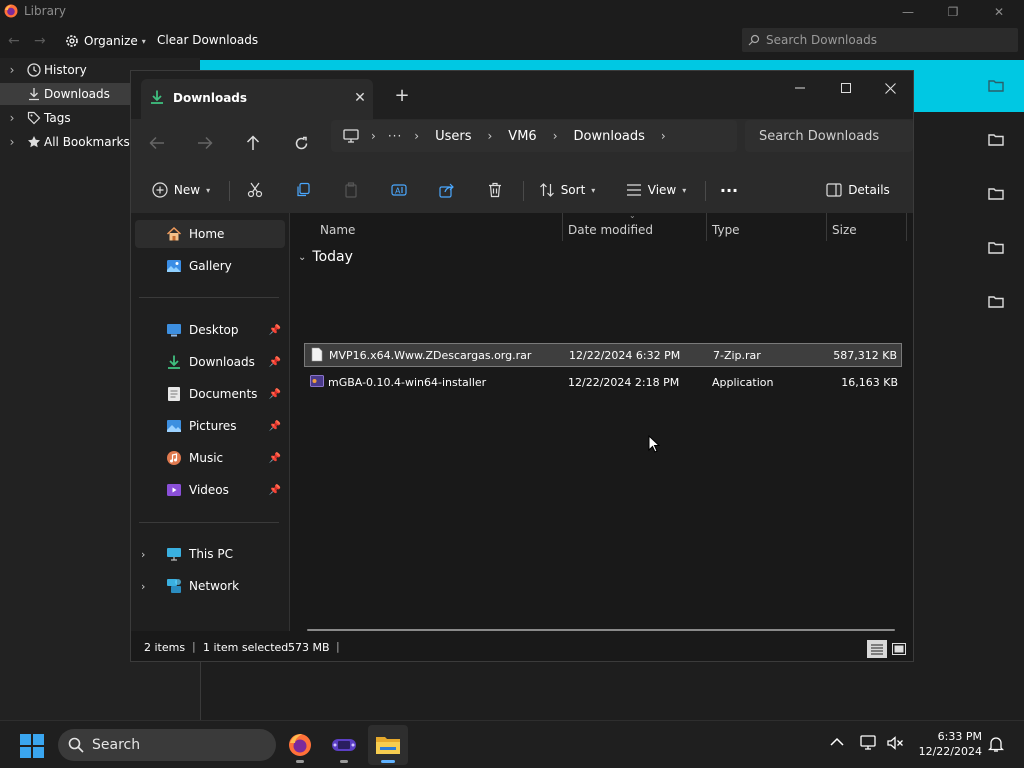 This screenshot has width=1024, height=768. I want to click on taskbar-firefox, so click(300, 745).